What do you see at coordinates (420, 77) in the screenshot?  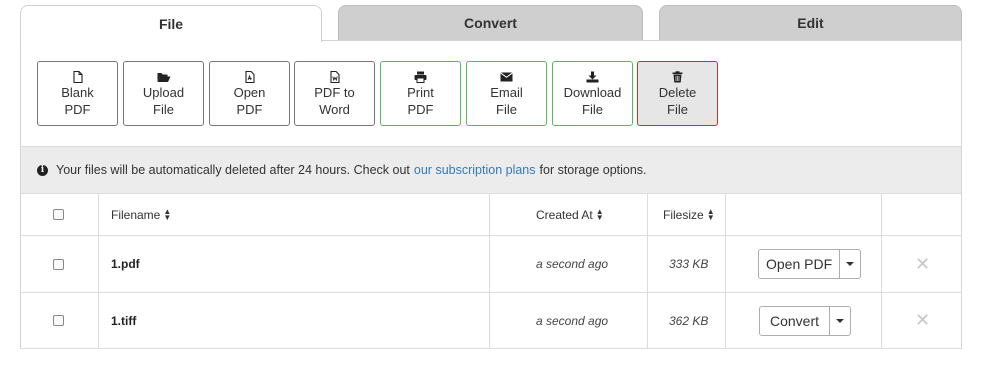 I see `print-icon` at bounding box center [420, 77].